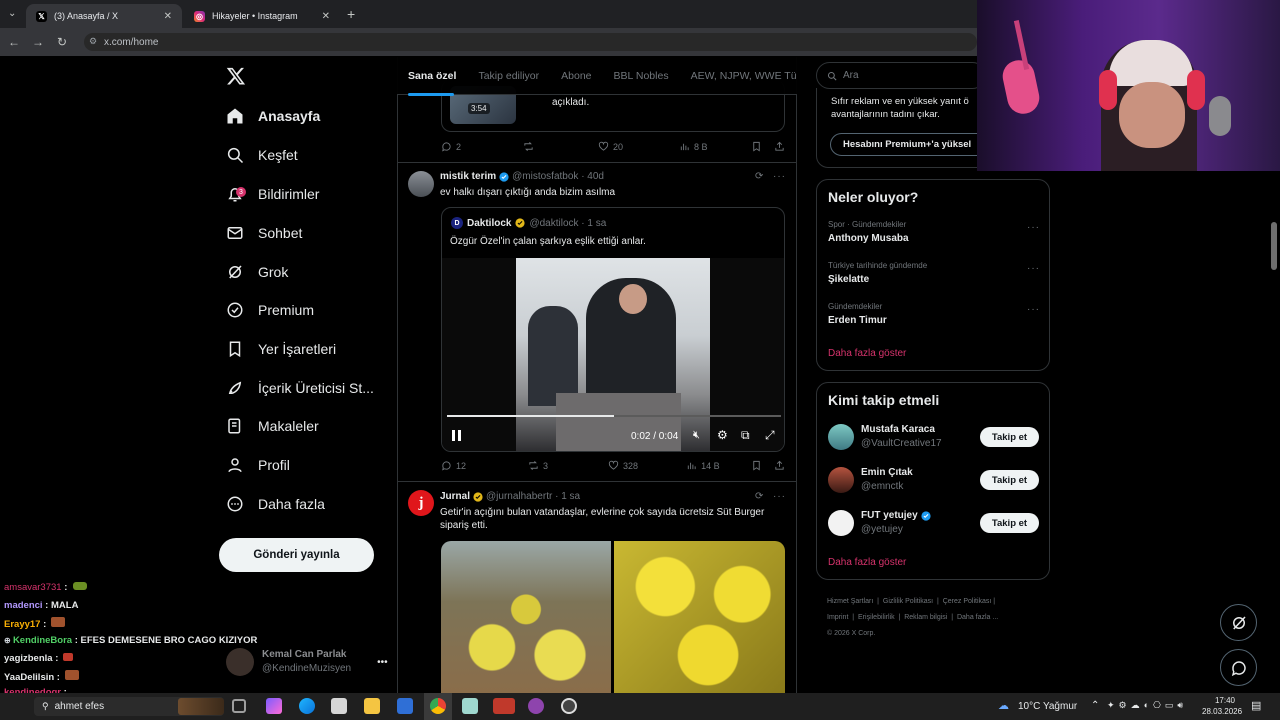 This screenshot has width=1280, height=720. What do you see at coordinates (569, 706) in the screenshot?
I see `obs-icon` at bounding box center [569, 706].